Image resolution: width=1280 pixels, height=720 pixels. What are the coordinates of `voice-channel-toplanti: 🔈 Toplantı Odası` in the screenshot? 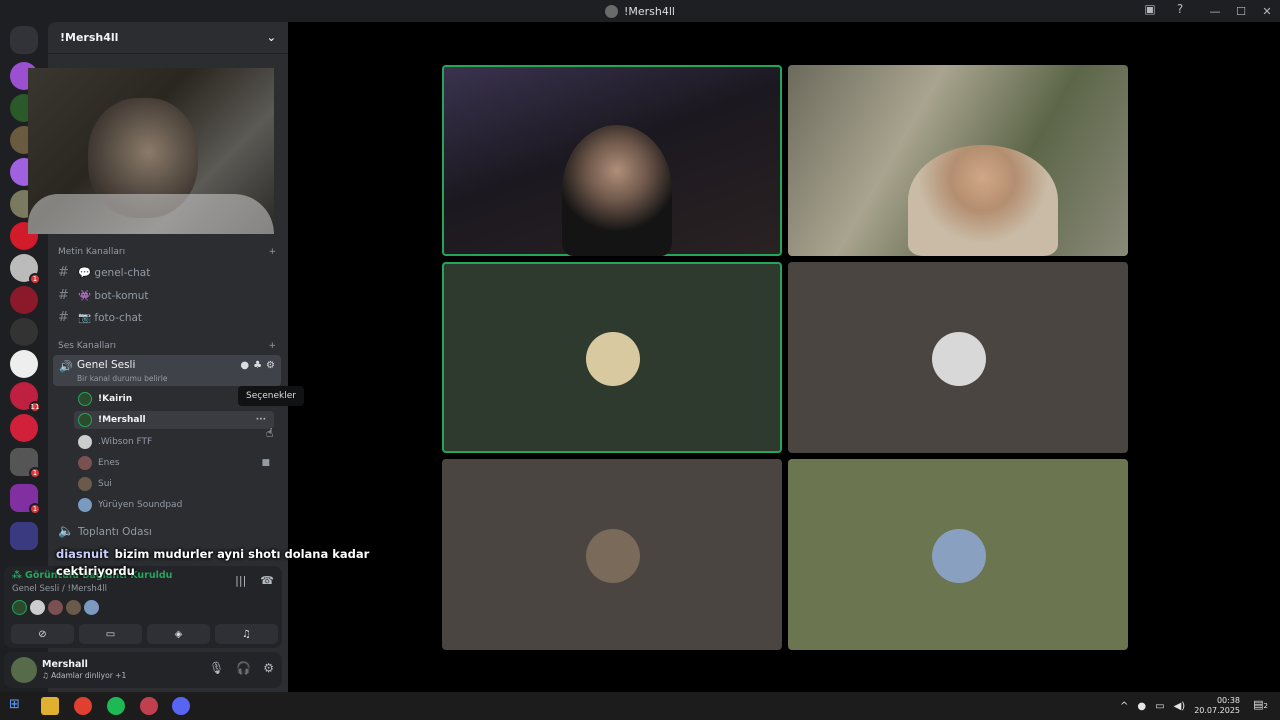 It's located at (167, 531).